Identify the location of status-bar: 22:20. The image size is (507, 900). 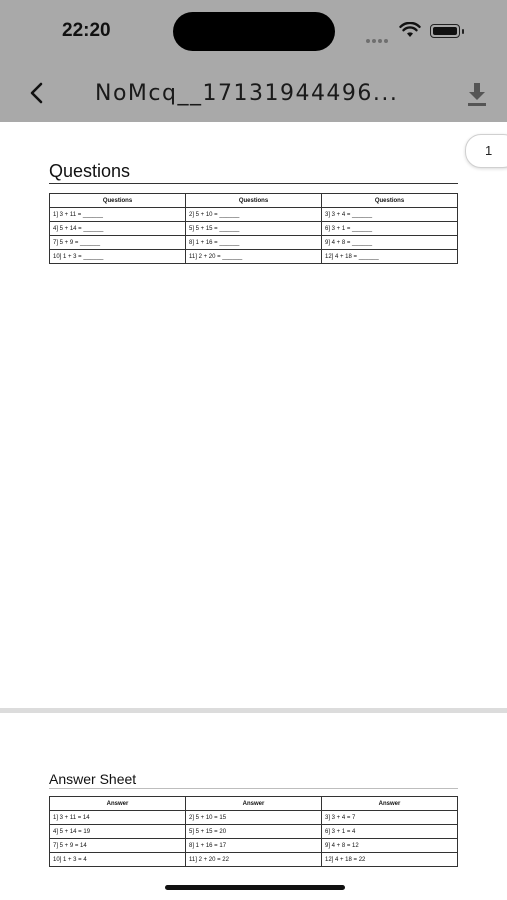
(253, 32).